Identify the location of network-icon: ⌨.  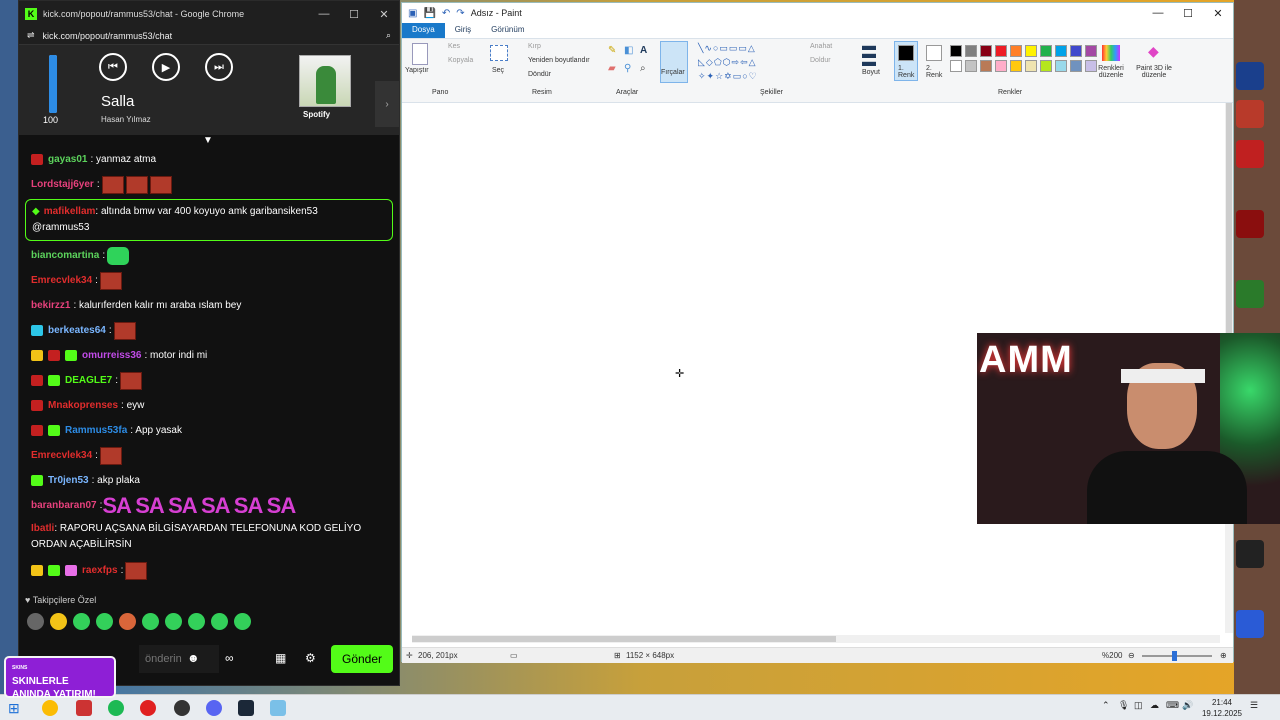
(1172, 705).